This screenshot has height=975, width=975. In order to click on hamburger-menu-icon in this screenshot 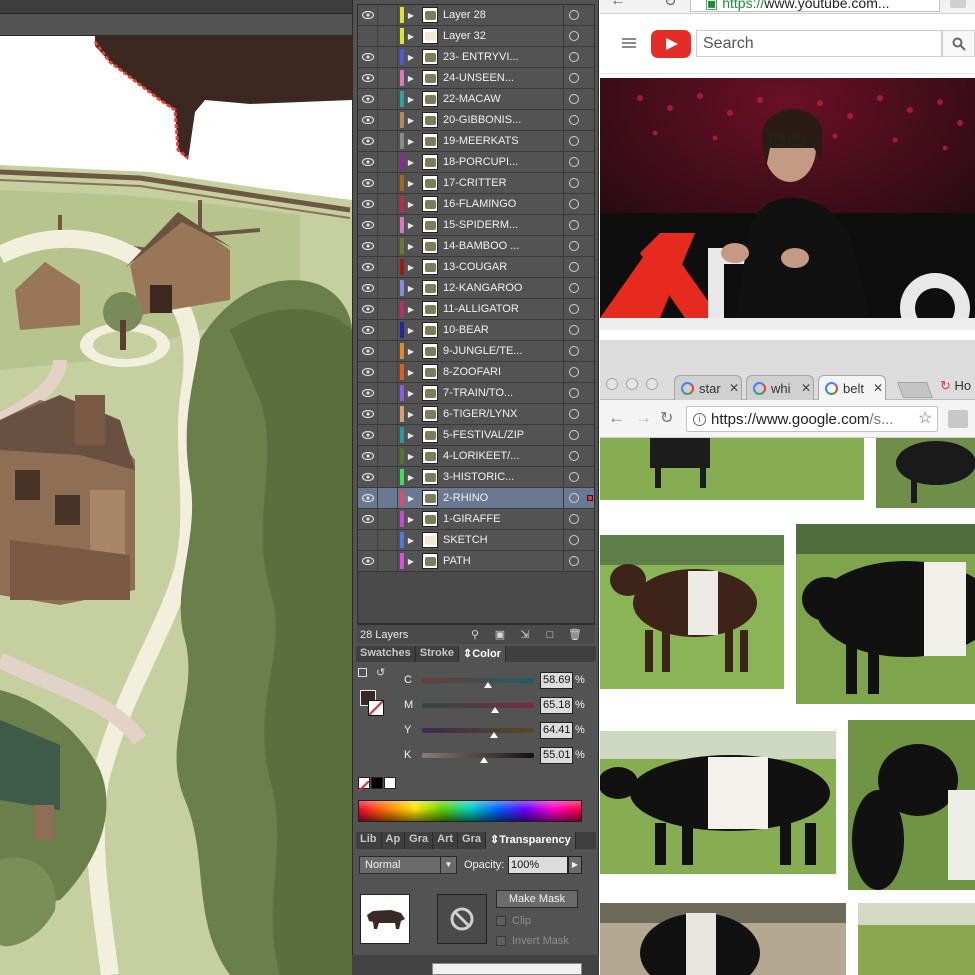, I will do `click(629, 43)`.